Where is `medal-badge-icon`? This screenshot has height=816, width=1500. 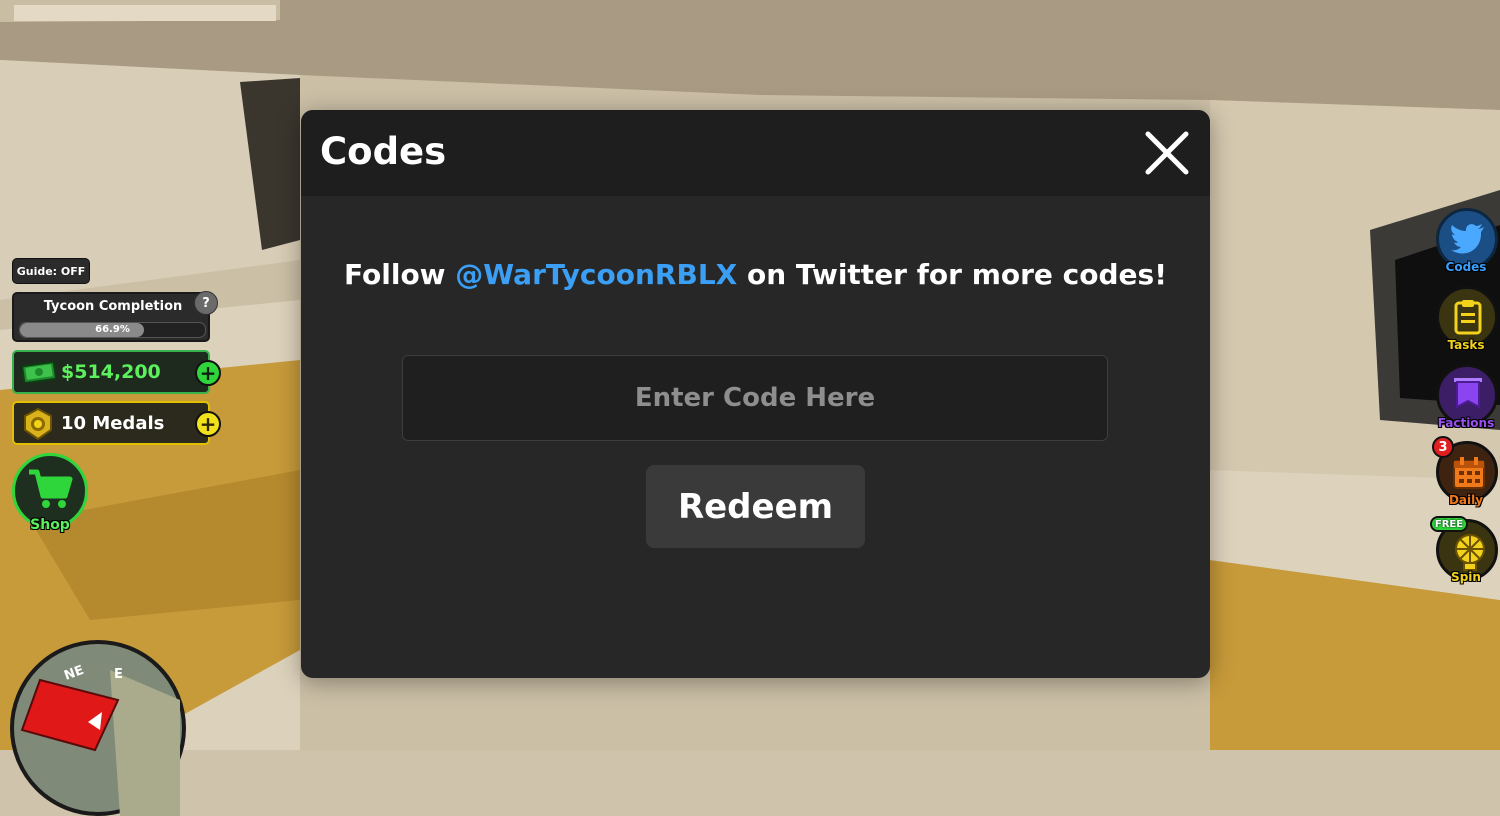 medal-badge-icon is located at coordinates (38, 424).